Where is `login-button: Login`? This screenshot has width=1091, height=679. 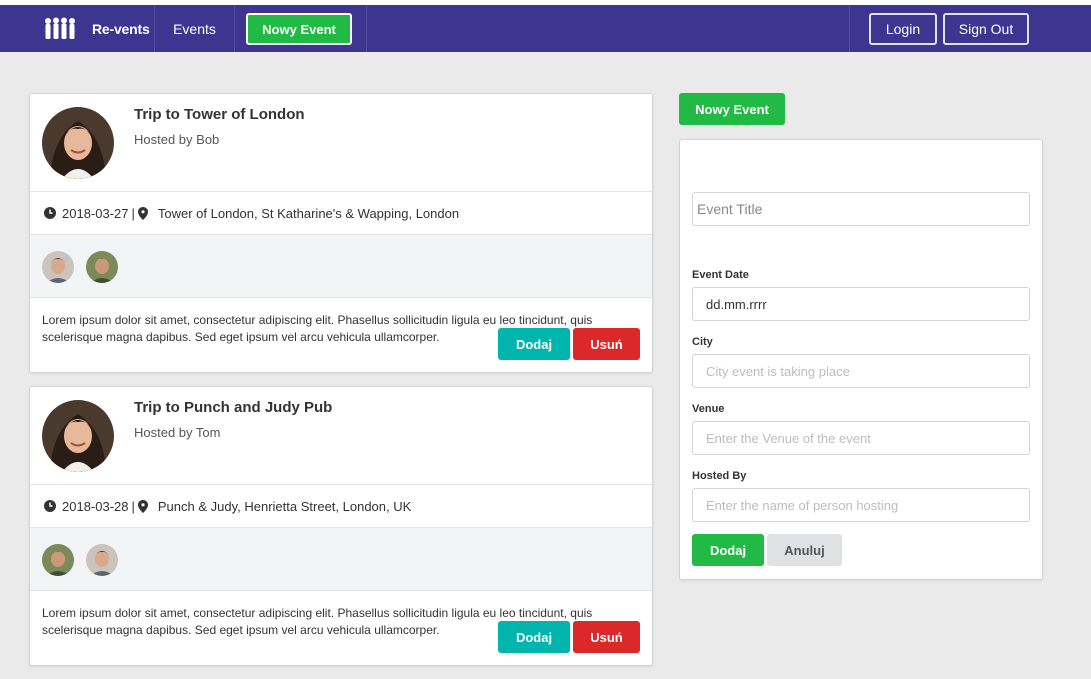
login-button: Login is located at coordinates (903, 29).